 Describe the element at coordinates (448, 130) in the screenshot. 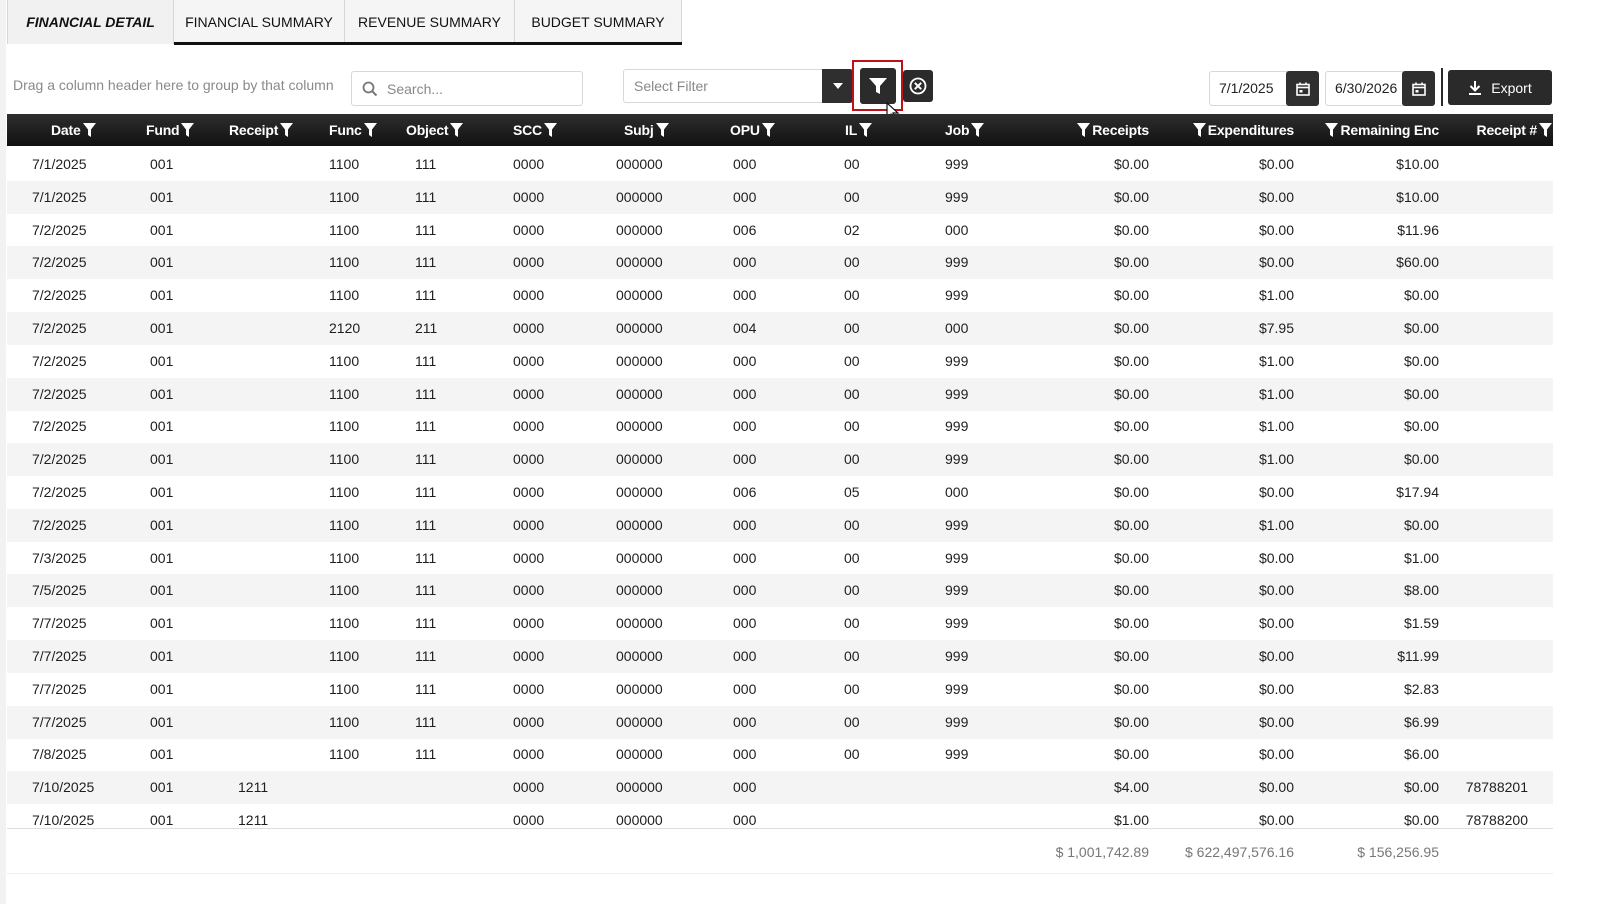

I see `column-header-object: Object` at that location.